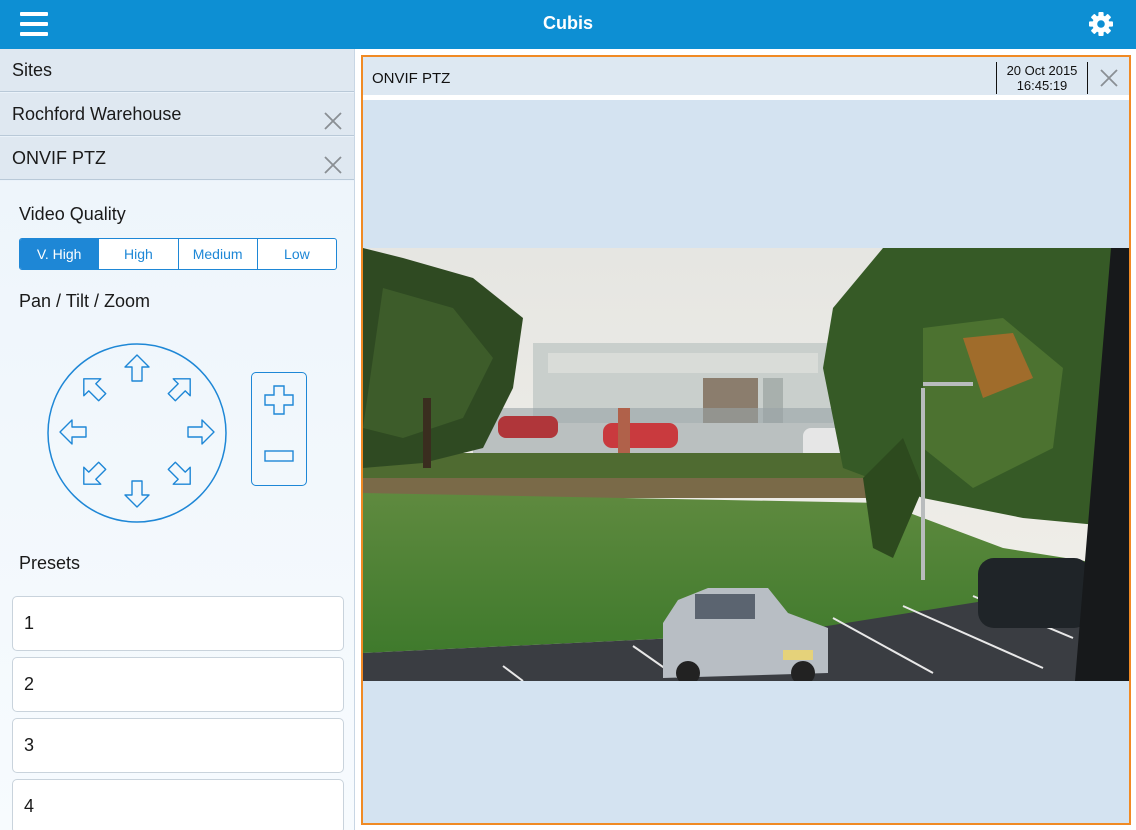 Image resolution: width=1136 pixels, height=830 pixels. Describe the element at coordinates (85, 301) in the screenshot. I see `ptz-heading: Pan / Tilt / Zoom` at that location.